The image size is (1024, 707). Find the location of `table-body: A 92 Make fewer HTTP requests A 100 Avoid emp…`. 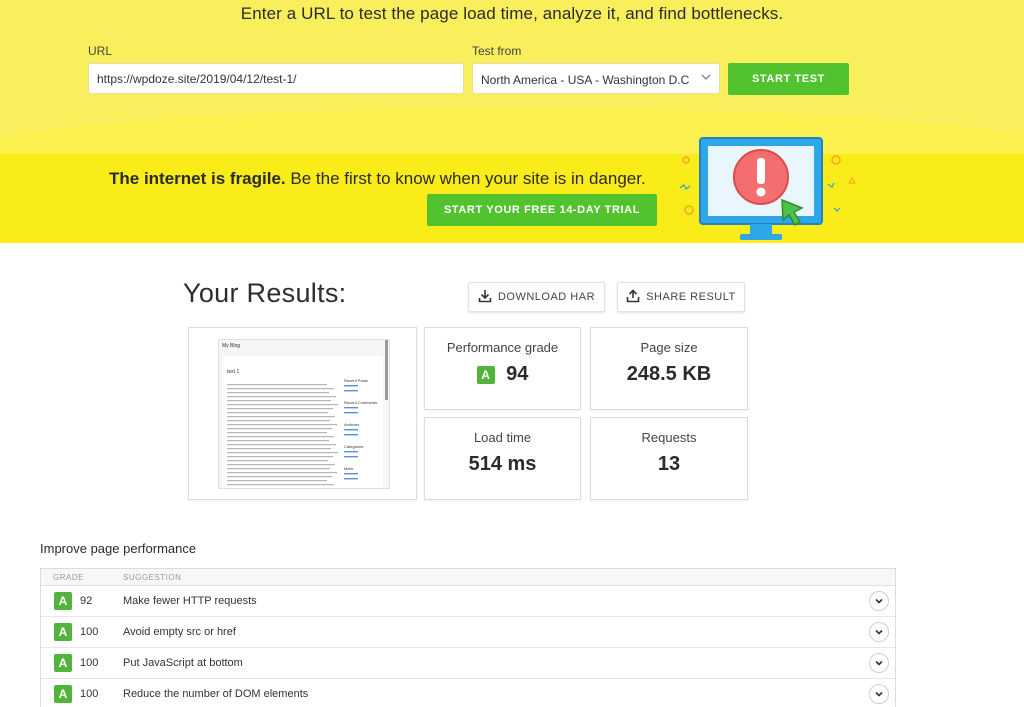

table-body: A 92 Make fewer HTTP requests A 100 Avoid emp… is located at coordinates (468, 646).